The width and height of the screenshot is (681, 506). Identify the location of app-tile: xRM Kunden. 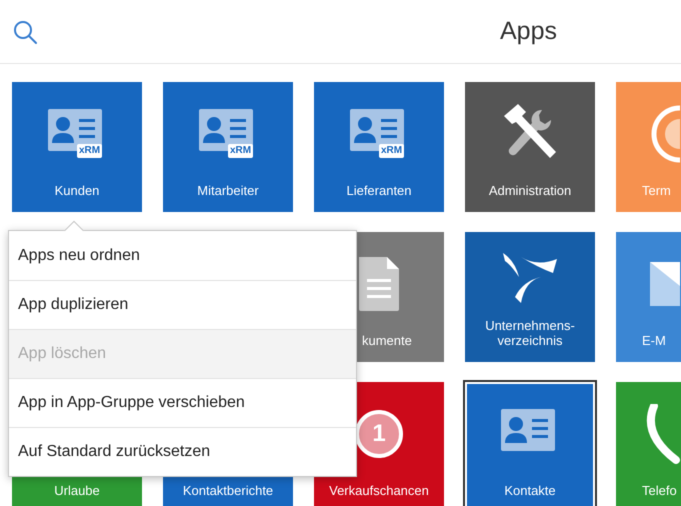
(77, 147).